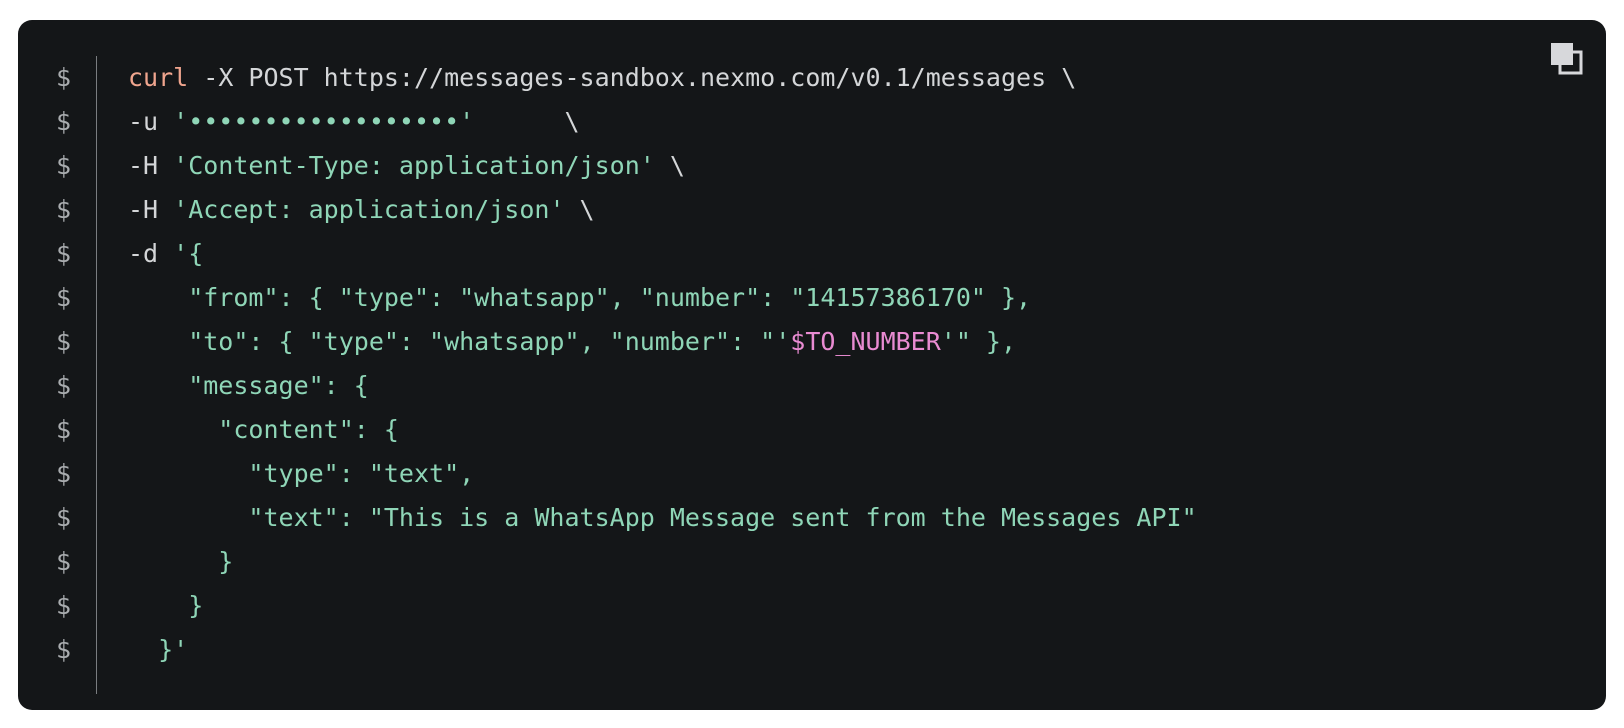 The image size is (1624, 728). Describe the element at coordinates (827, 474) in the screenshot. I see `code-line: "type": "text",` at that location.